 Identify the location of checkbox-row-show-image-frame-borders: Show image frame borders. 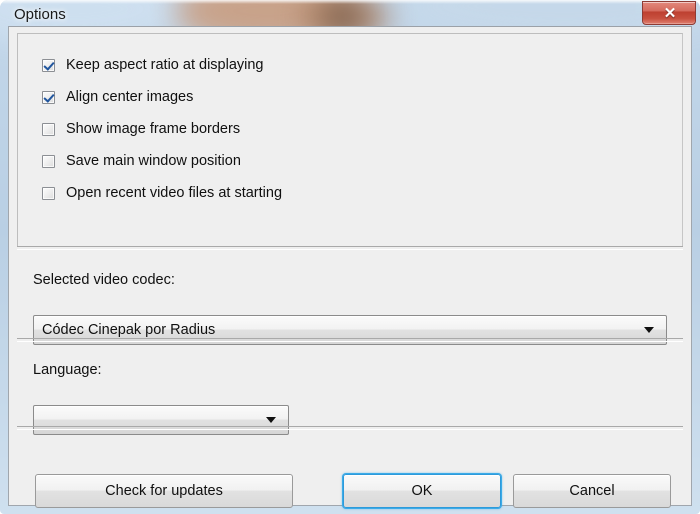
(141, 129).